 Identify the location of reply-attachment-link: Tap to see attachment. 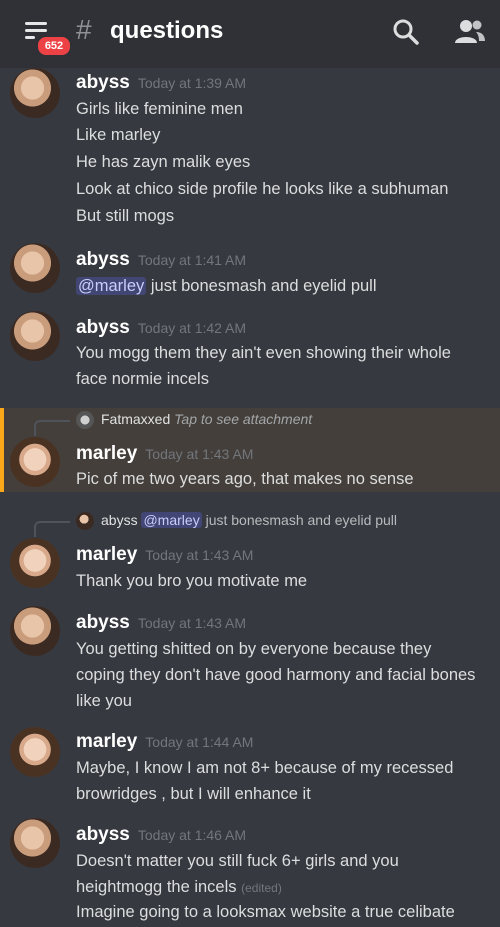
(243, 419).